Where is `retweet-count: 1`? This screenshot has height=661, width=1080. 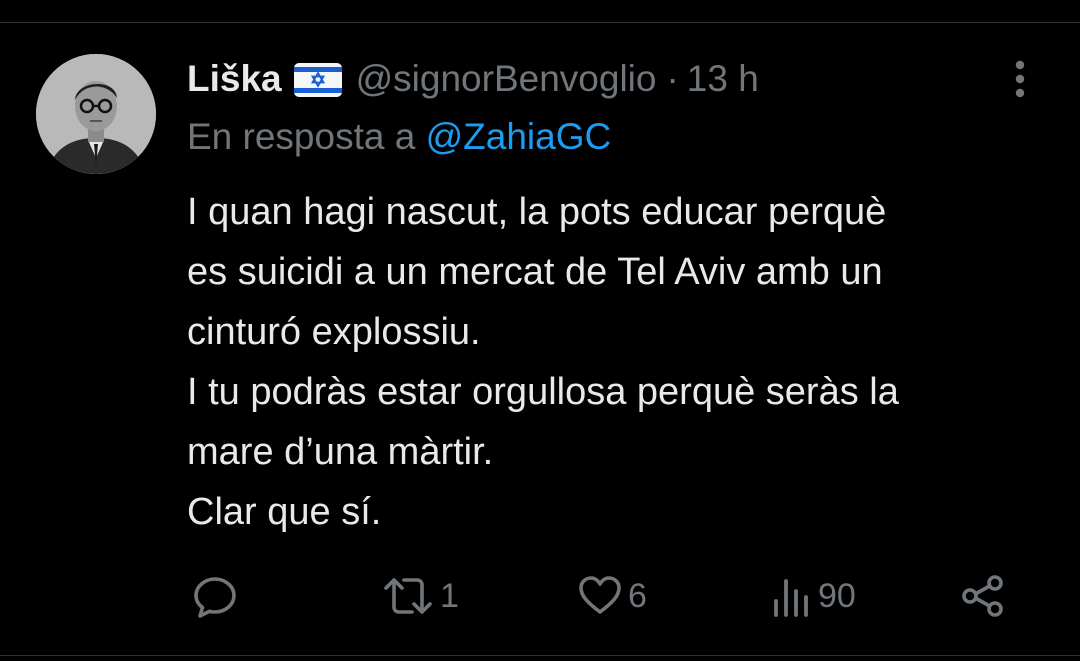 retweet-count: 1 is located at coordinates (449, 595).